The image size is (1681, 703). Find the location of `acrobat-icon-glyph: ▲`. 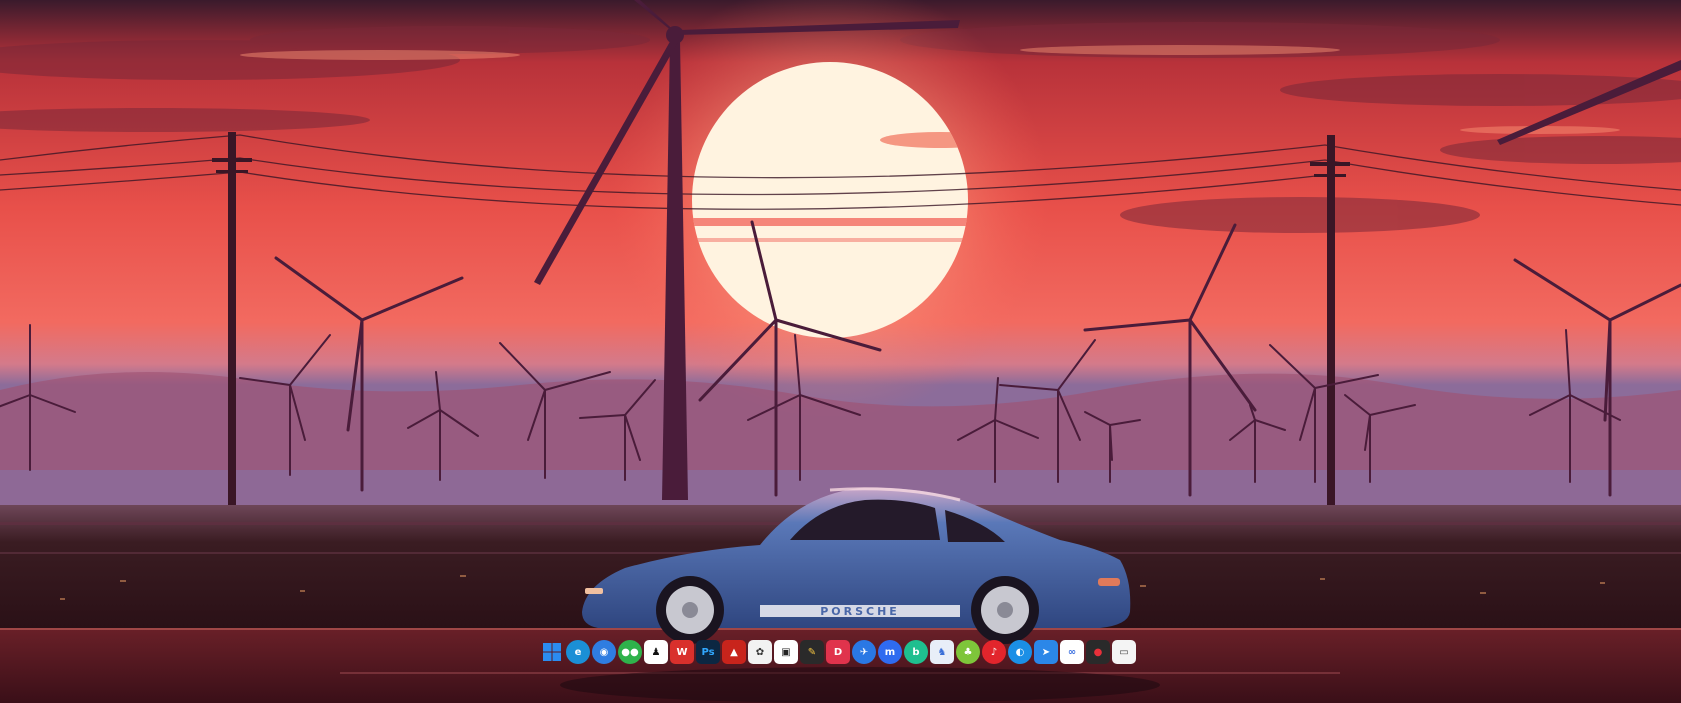

acrobat-icon-glyph: ▲ is located at coordinates (734, 652).